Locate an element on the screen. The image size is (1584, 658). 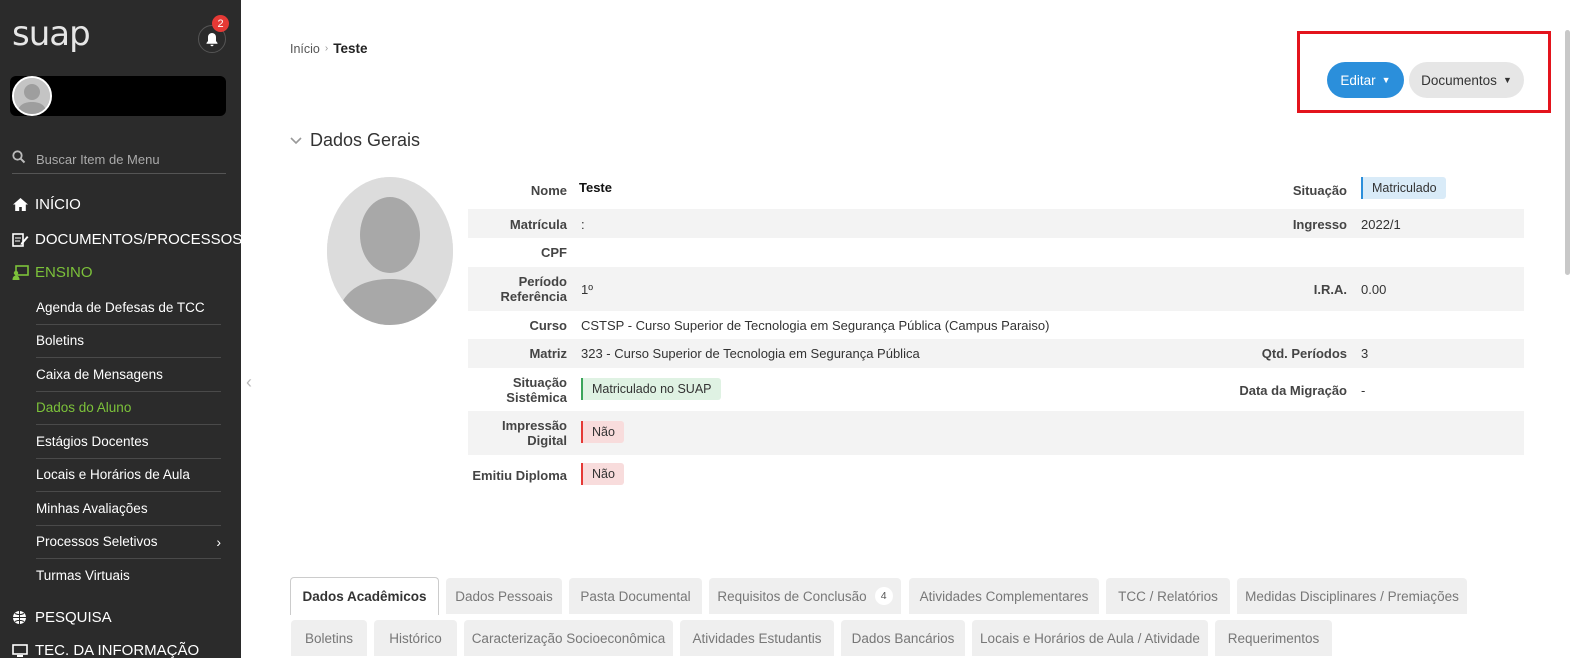
row-periodo: Período Referência 1º I.R.A. 0.00 is located at coordinates (996, 289).